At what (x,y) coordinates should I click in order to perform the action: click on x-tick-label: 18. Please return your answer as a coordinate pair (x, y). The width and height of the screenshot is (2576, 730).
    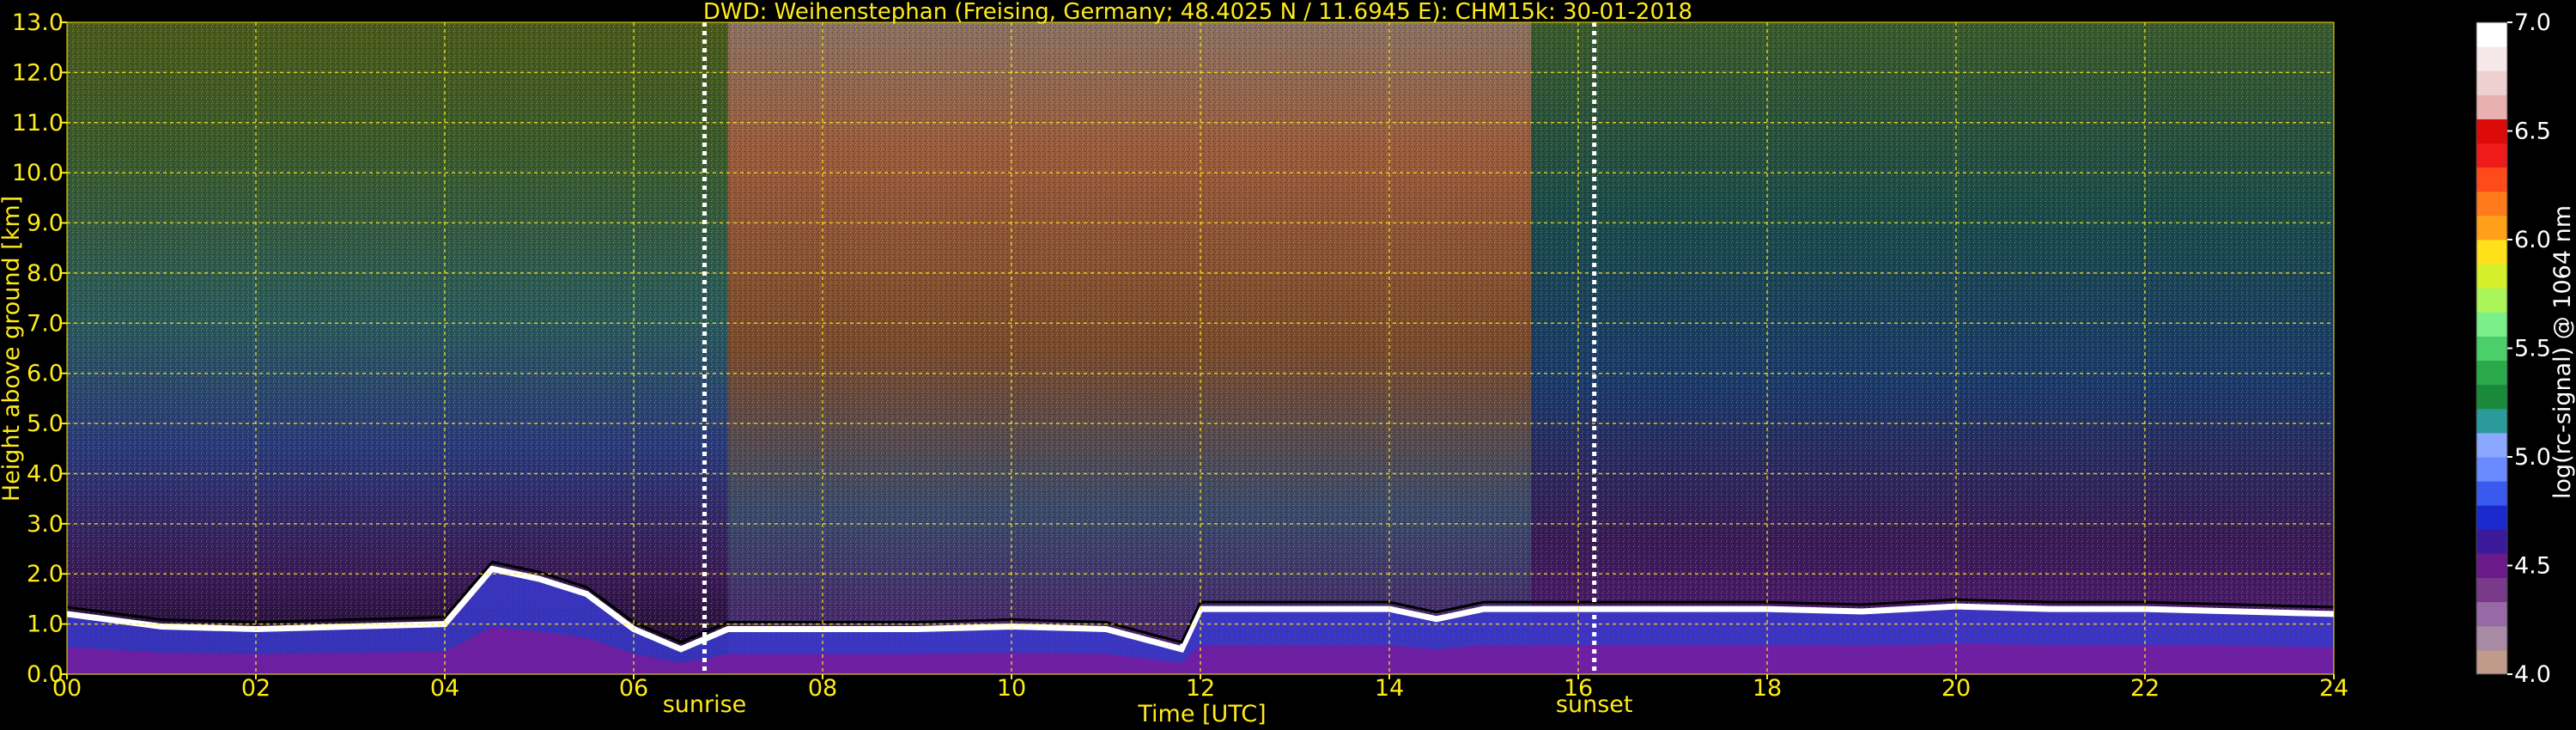
    Looking at the image, I should click on (1768, 688).